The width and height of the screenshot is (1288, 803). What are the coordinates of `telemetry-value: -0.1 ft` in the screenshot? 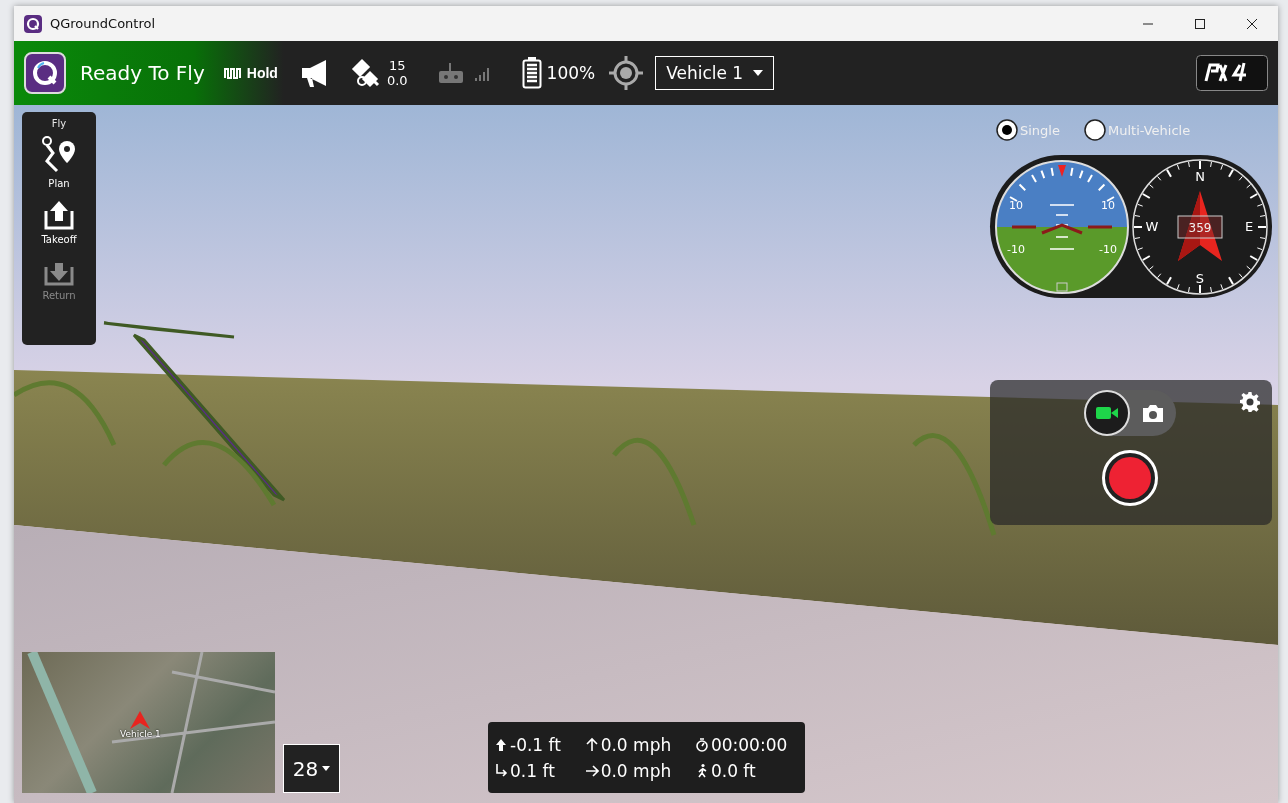 It's located at (535, 744).